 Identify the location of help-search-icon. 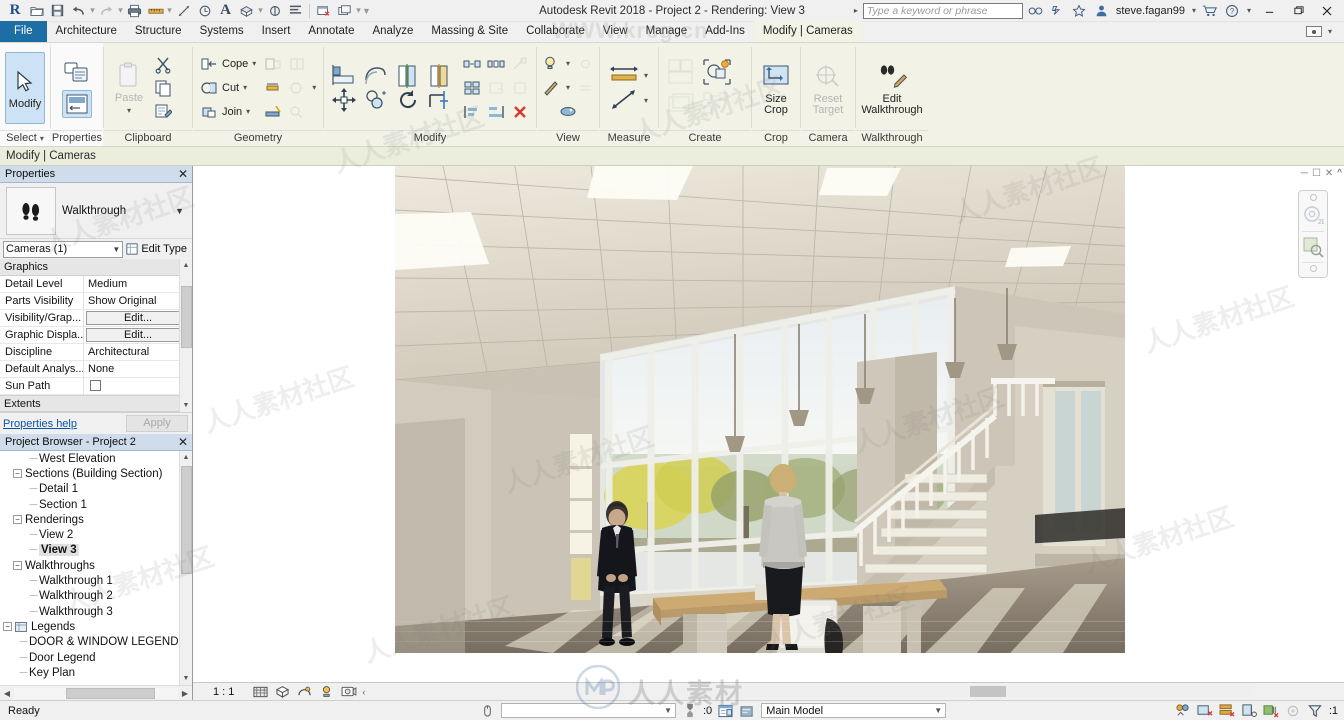
(1035, 11).